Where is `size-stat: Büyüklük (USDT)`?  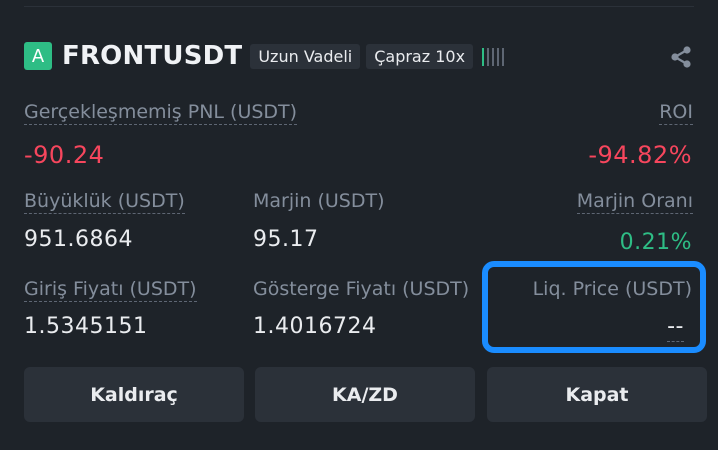 size-stat: Büyüklük (USDT) is located at coordinates (104, 202).